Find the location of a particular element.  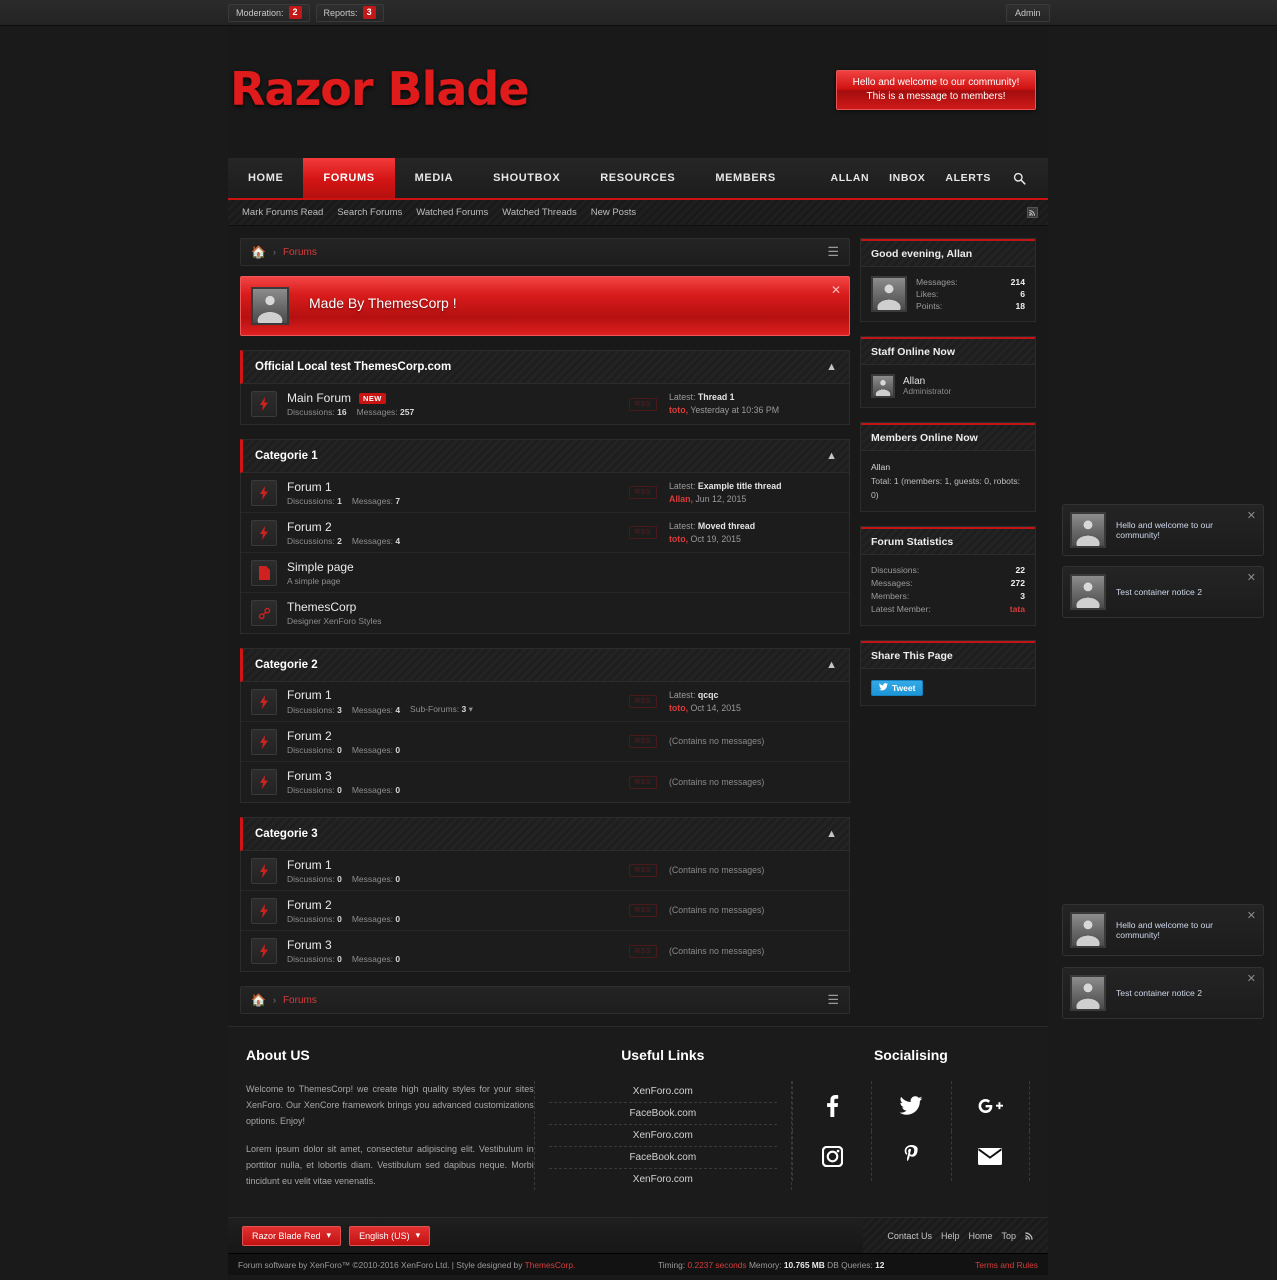

rss-feed-icon is located at coordinates (1032, 212).